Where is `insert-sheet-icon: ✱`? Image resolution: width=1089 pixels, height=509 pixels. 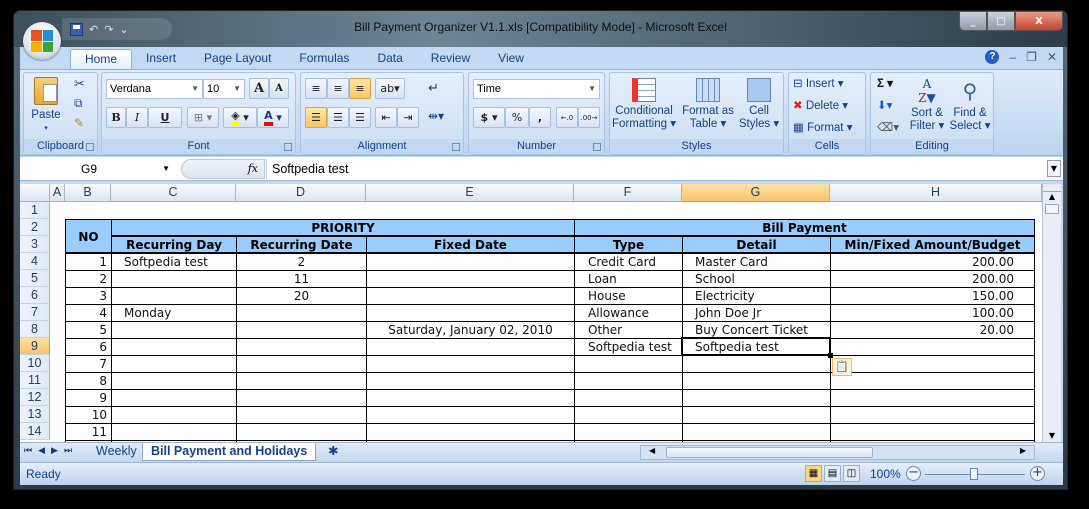
insert-sheet-icon: ✱ is located at coordinates (333, 452).